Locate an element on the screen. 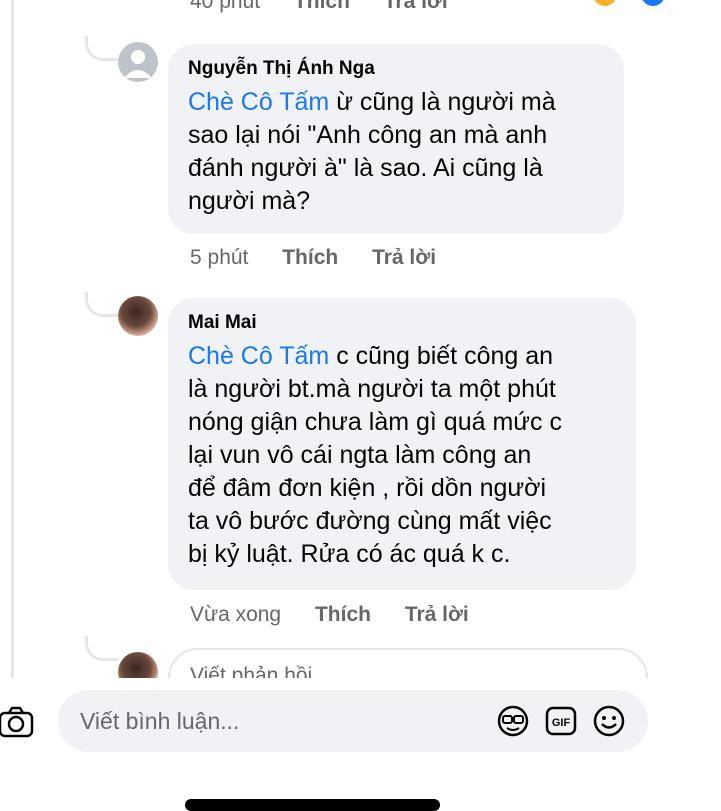 This screenshot has height=811, width=721. comment-author: Mai Mai is located at coordinates (401, 323).